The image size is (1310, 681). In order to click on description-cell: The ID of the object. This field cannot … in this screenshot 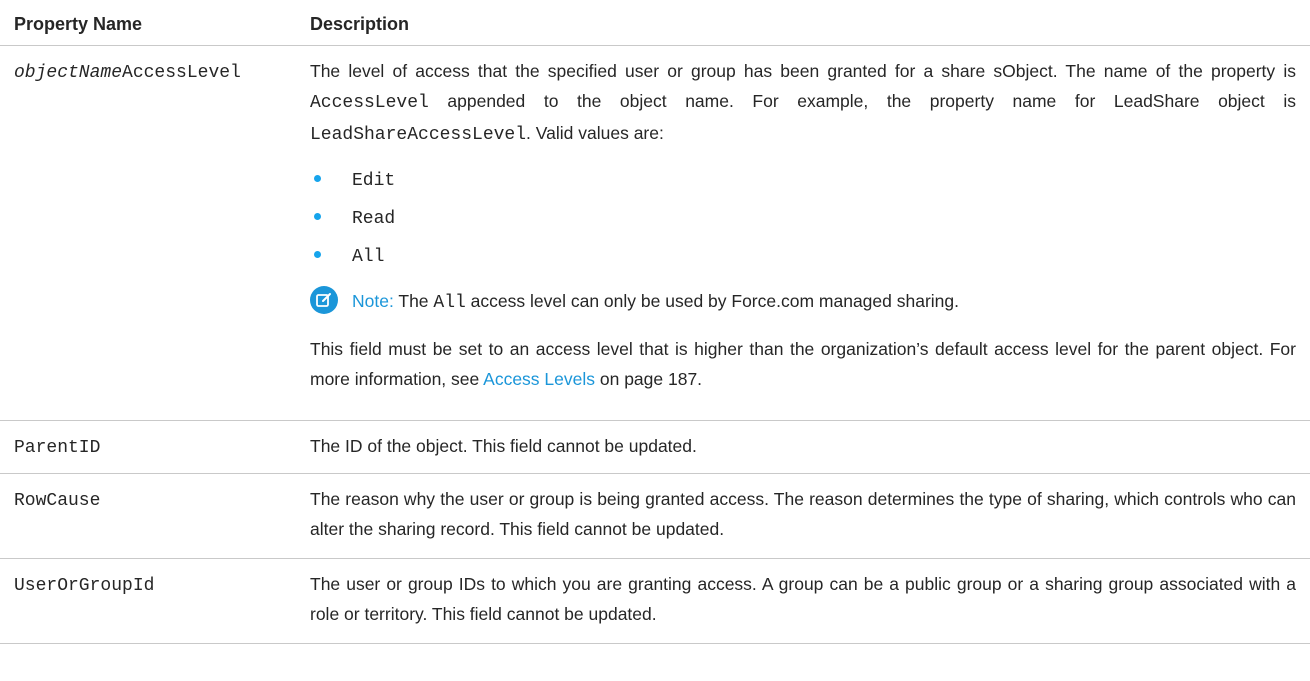, I will do `click(810, 447)`.